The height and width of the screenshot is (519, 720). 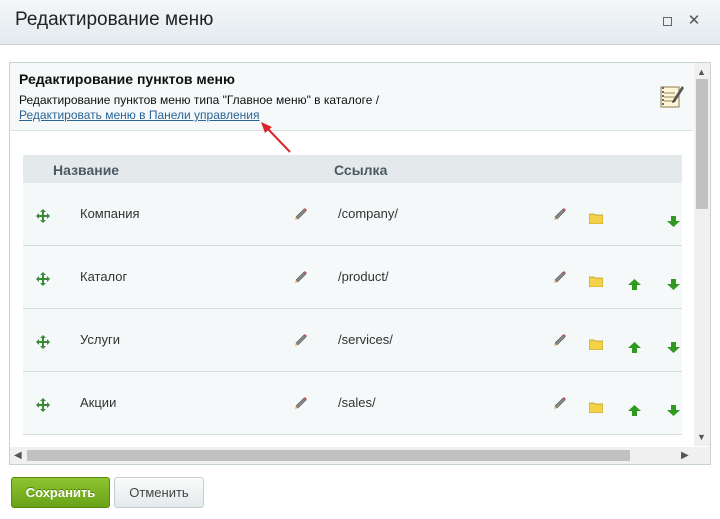 I want to click on menu-item-link: /sales/, so click(x=357, y=402).